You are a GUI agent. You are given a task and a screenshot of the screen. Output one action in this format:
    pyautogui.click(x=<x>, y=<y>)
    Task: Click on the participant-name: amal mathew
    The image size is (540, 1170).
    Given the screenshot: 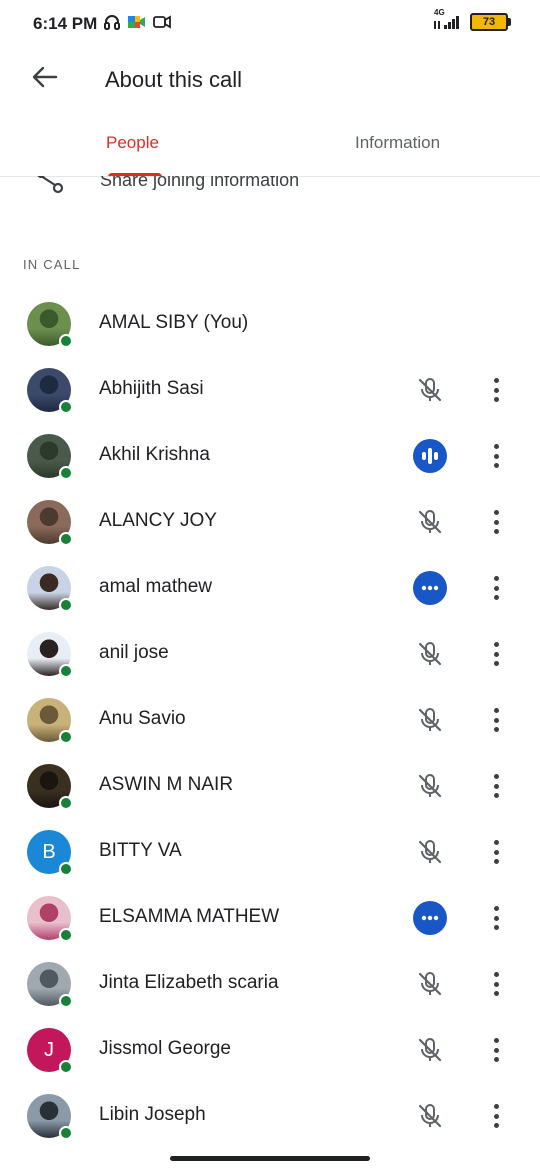 What is the action you would take?
    pyautogui.click(x=155, y=586)
    